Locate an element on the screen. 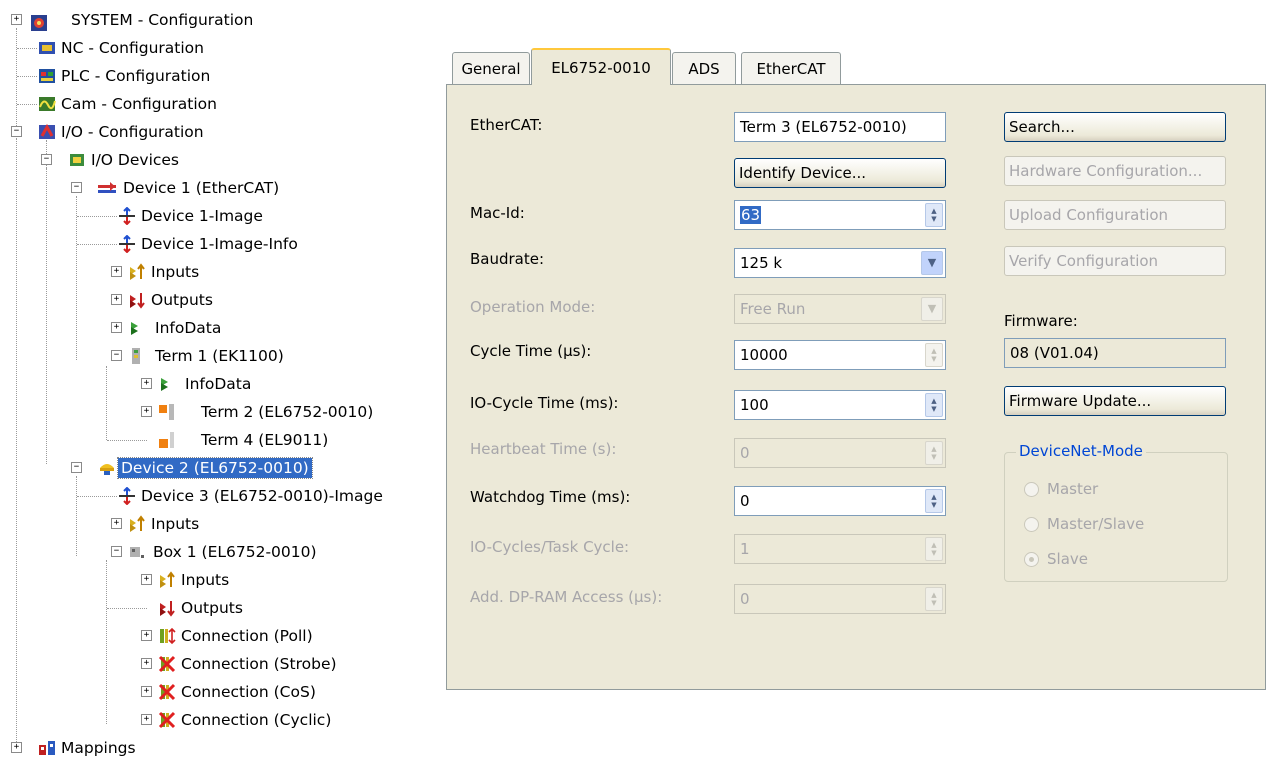  dp-ram-access-label: Add. DP-RAM Access (µs): is located at coordinates (566, 597).